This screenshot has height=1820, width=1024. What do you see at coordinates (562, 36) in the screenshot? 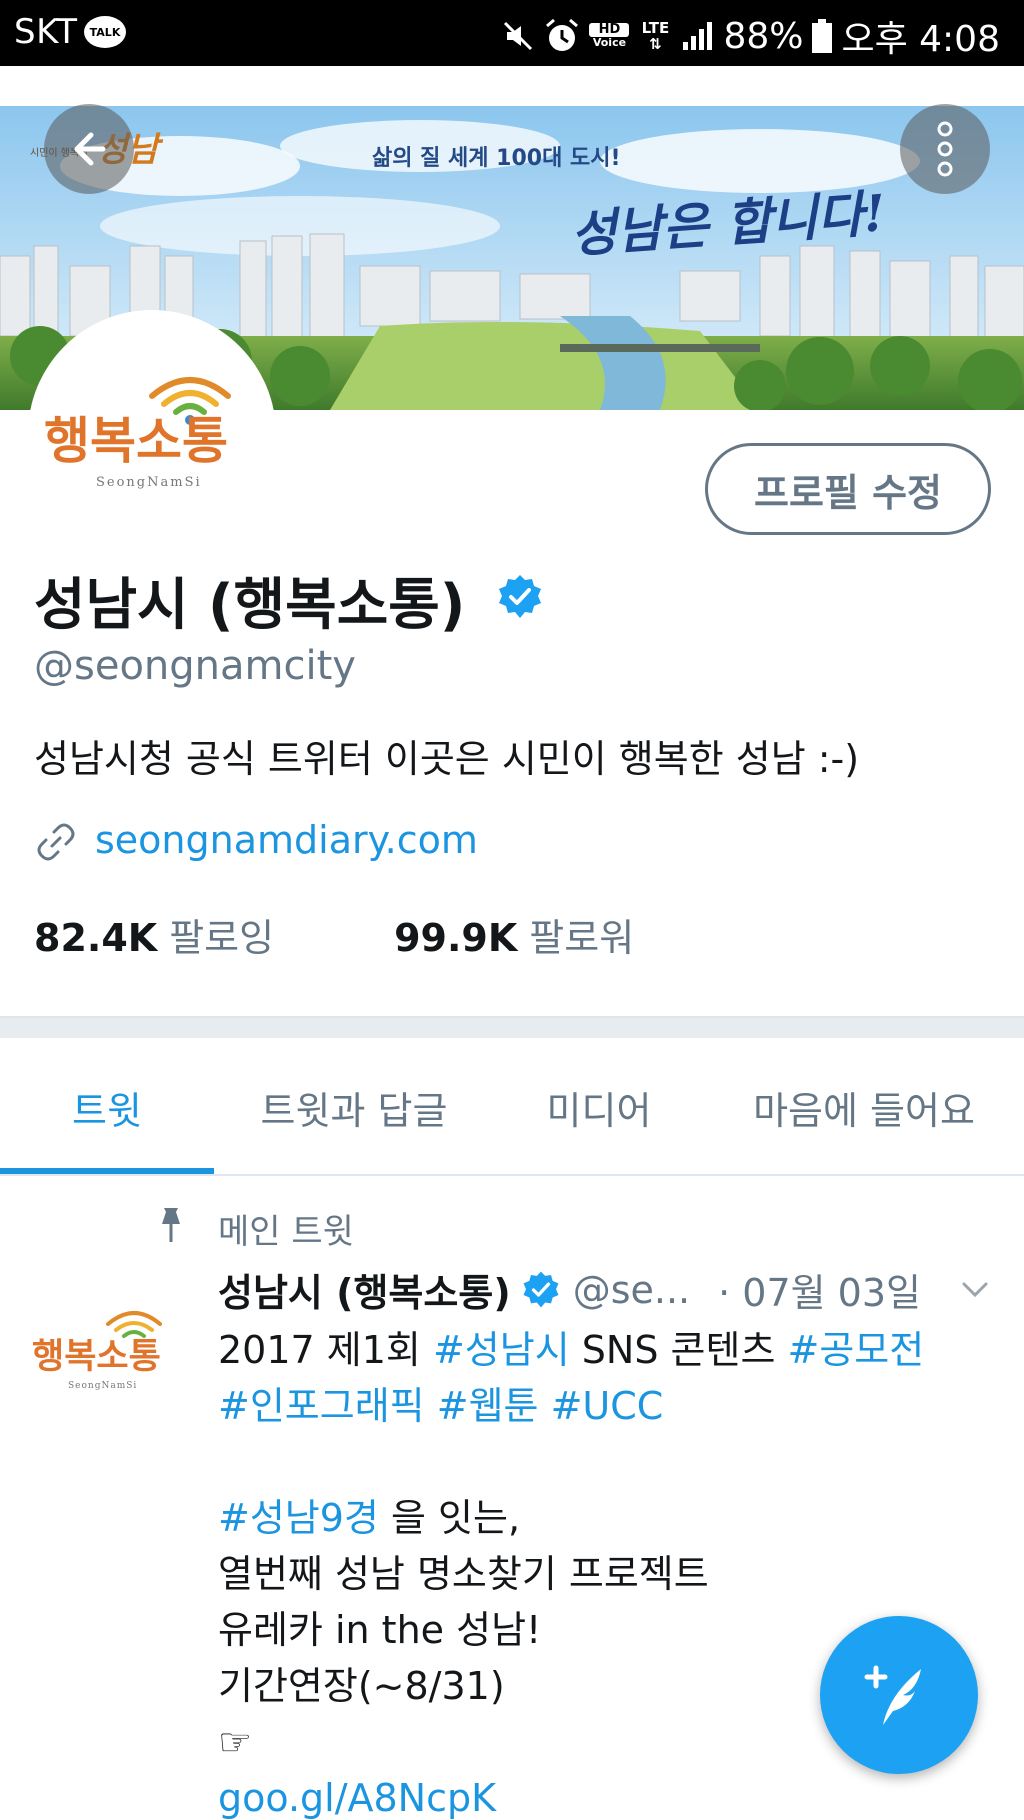
I see `alarm-icon` at bounding box center [562, 36].